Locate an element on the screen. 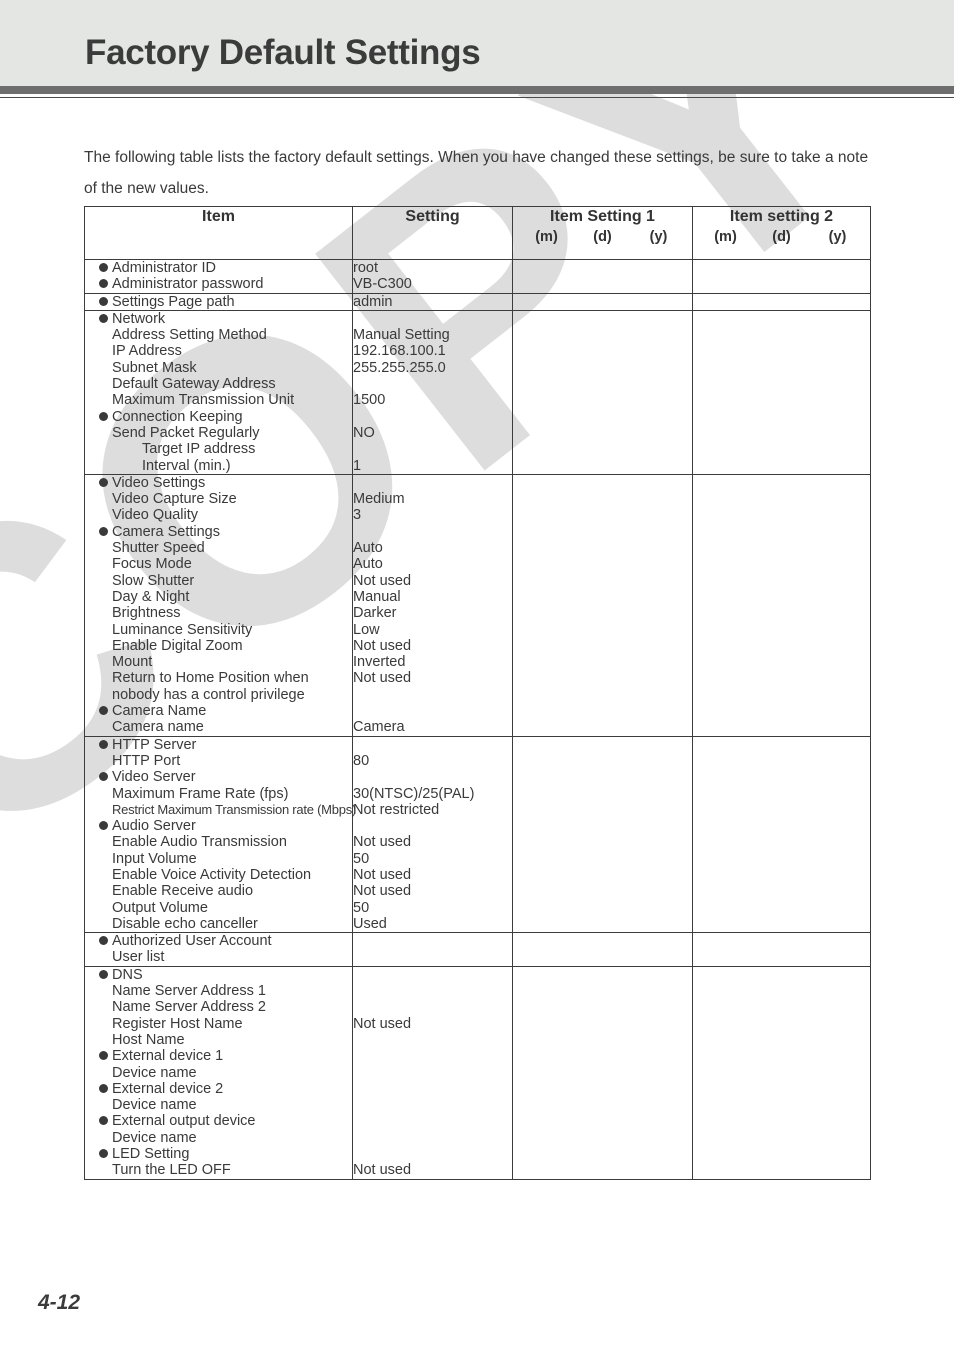 This screenshot has height=1352, width=954. item-sub-label: Host Name is located at coordinates (148, 1039).